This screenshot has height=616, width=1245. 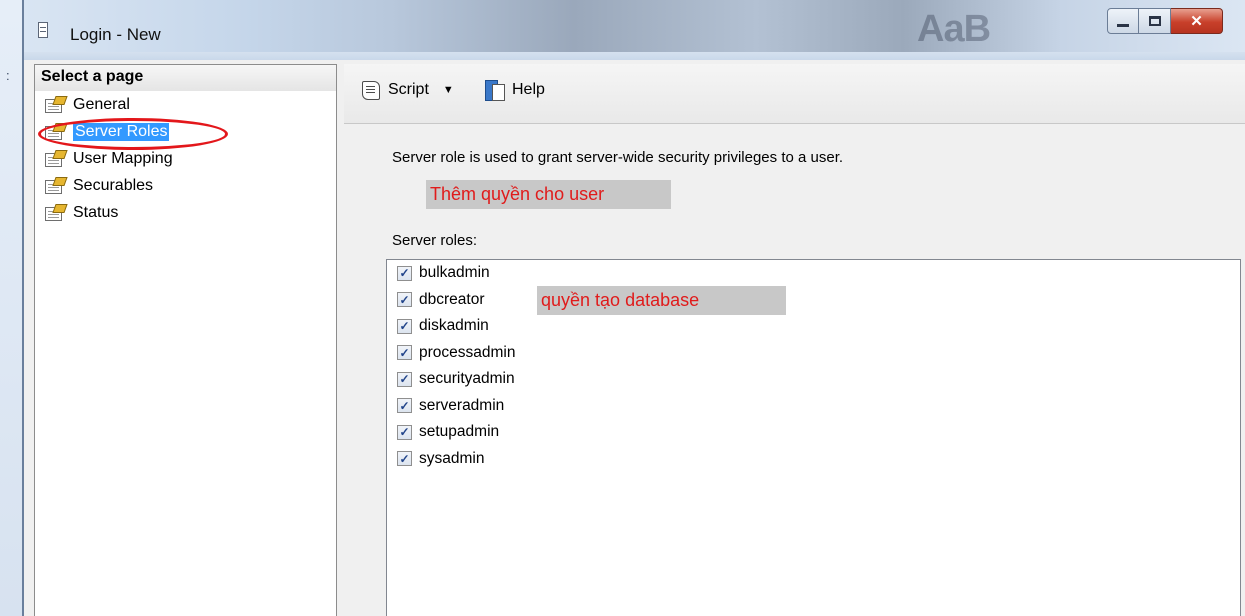 What do you see at coordinates (113, 185) in the screenshot?
I see `page-item-label: Securables` at bounding box center [113, 185].